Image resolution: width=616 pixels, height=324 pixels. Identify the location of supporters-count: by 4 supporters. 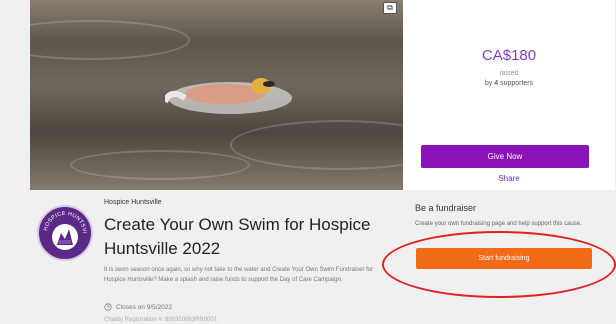
(509, 83).